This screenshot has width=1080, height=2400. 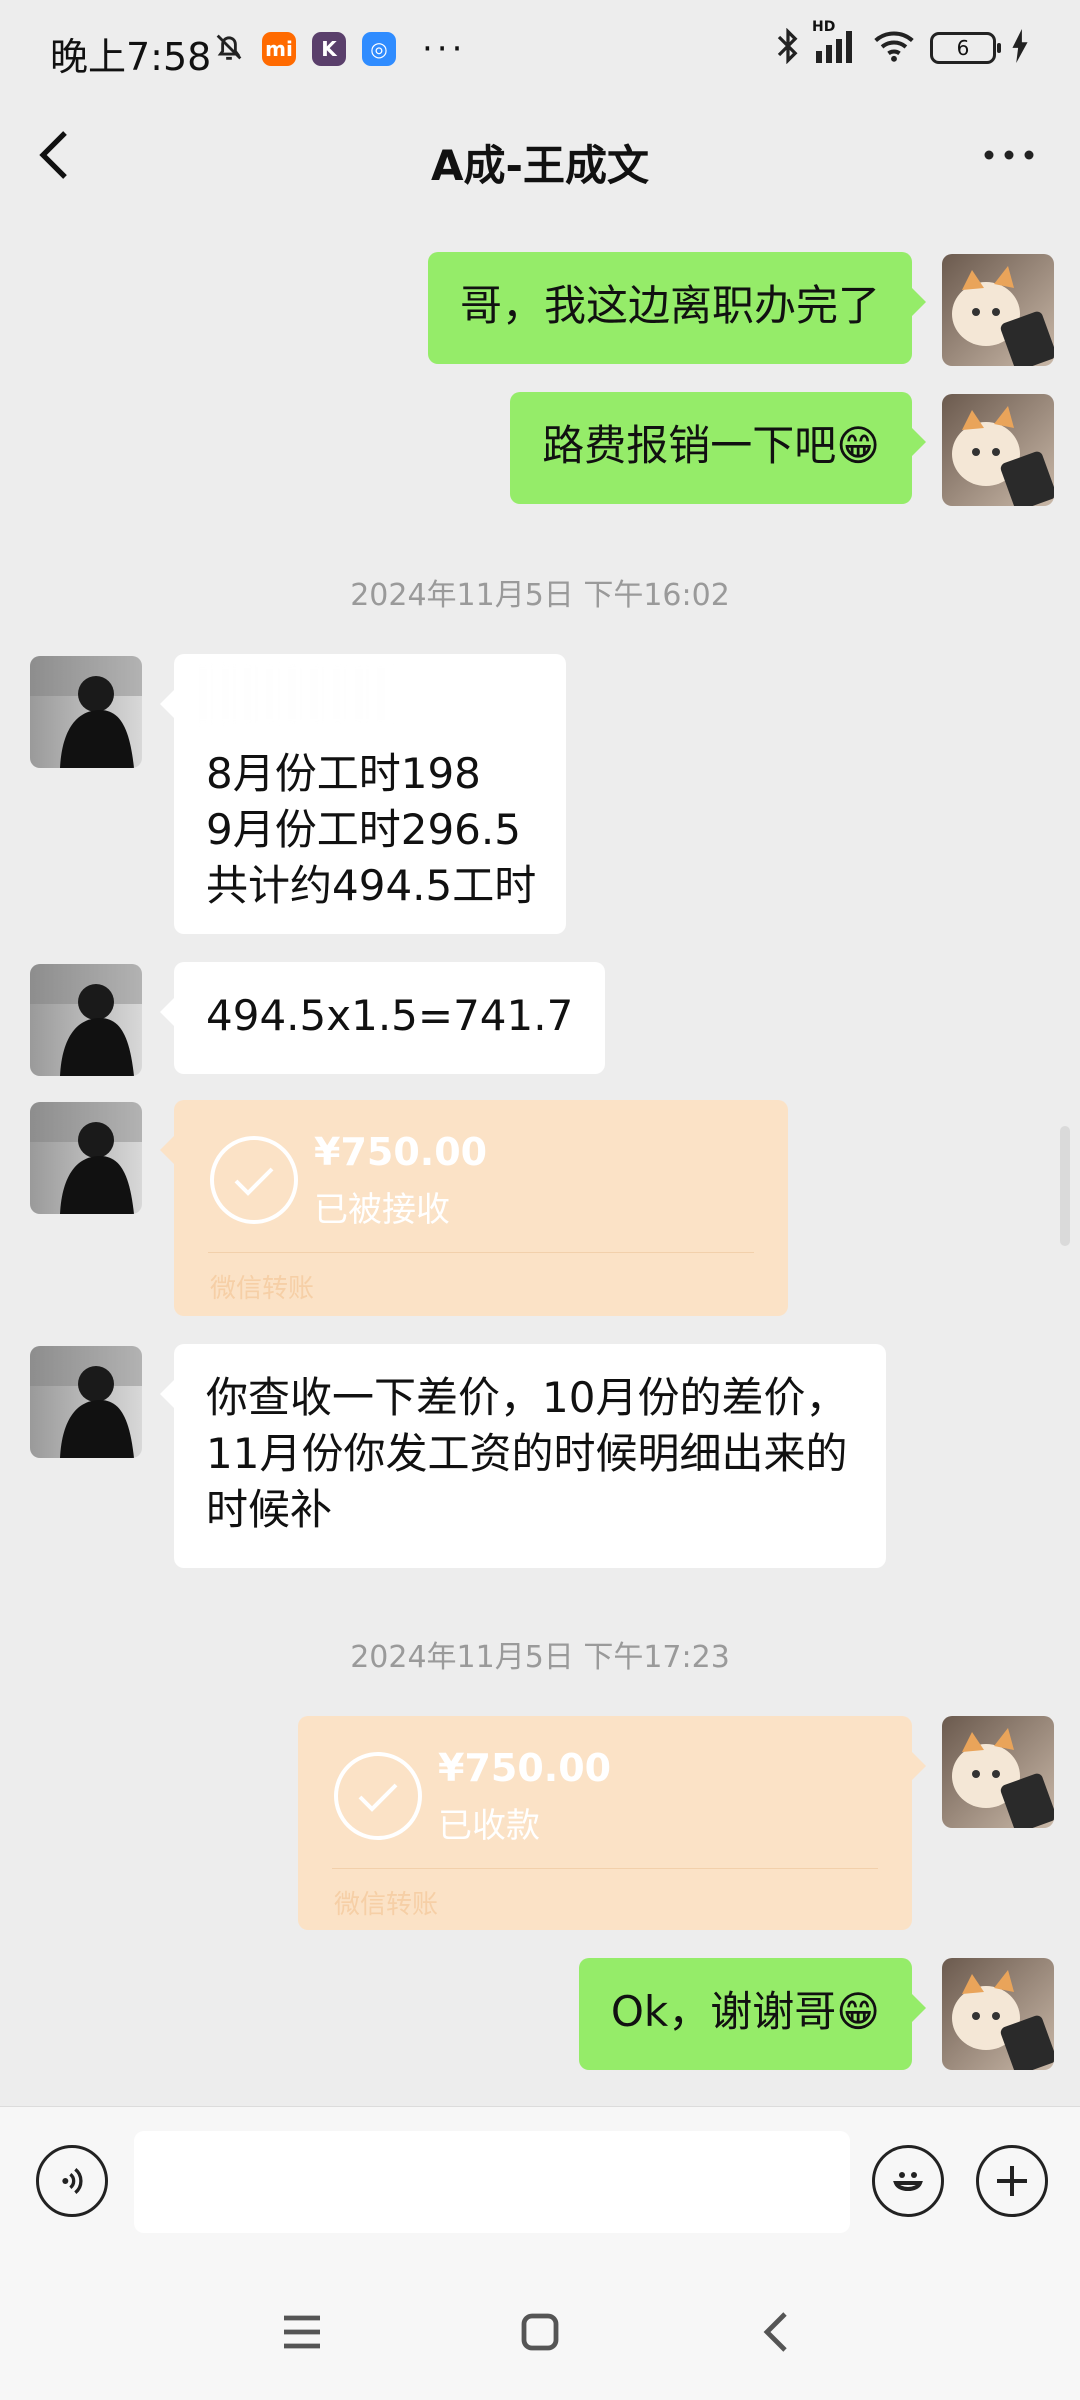 I want to click on message-text-line: 共计约494.5工时, so click(x=371, y=885).